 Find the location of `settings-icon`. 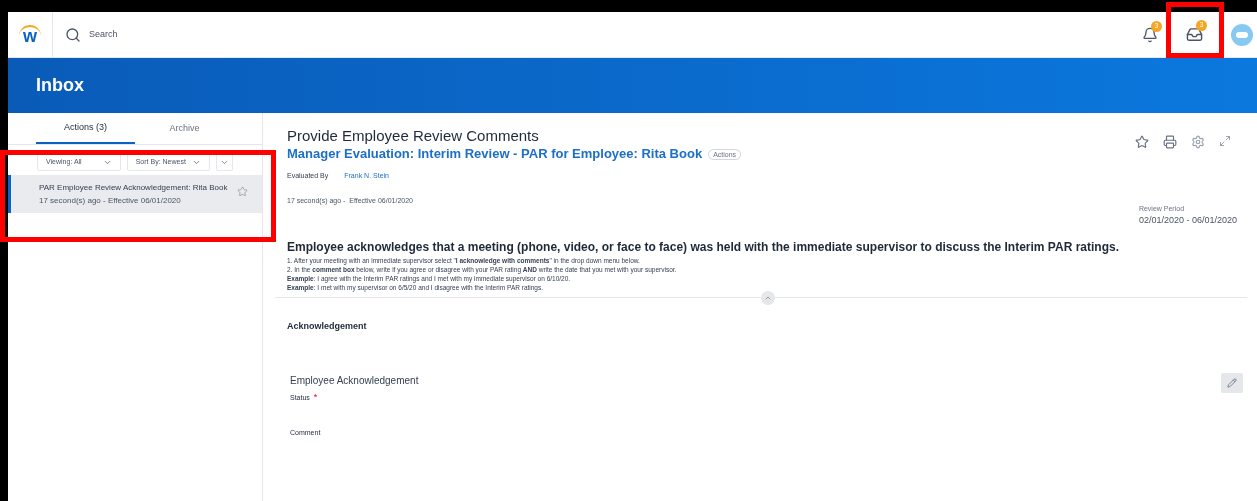

settings-icon is located at coordinates (1198, 142).